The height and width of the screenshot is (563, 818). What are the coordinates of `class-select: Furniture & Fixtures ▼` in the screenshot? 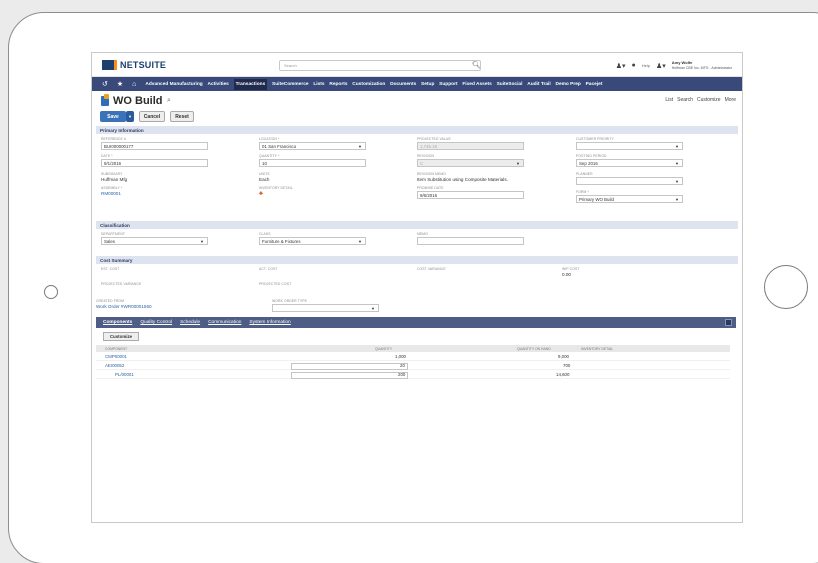 It's located at (312, 241).